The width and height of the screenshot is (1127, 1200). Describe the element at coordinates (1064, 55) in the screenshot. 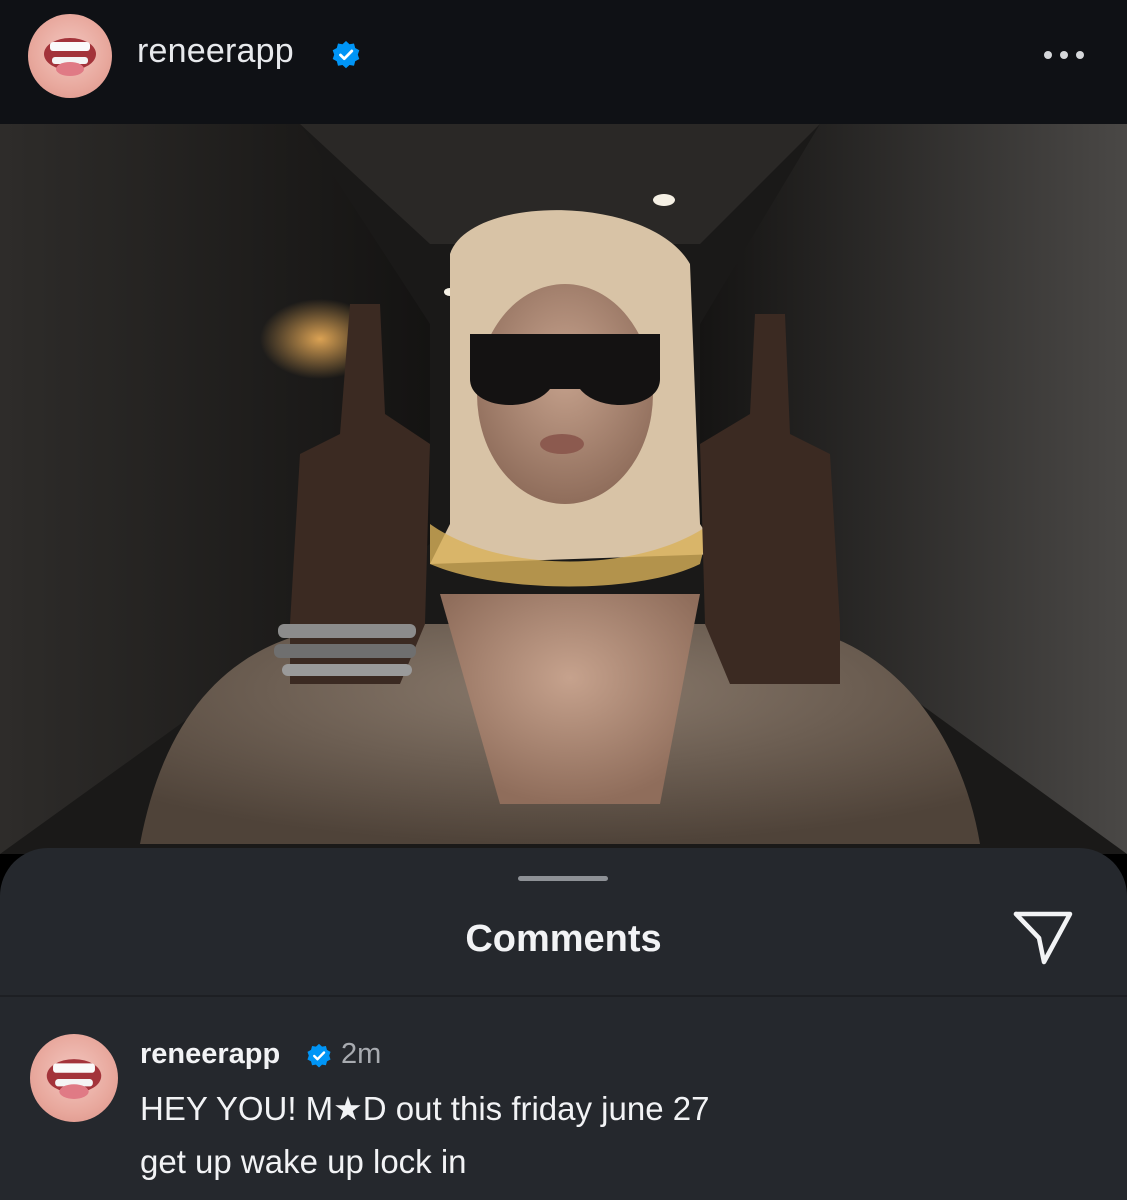

I see `more-horizontal-icon` at that location.